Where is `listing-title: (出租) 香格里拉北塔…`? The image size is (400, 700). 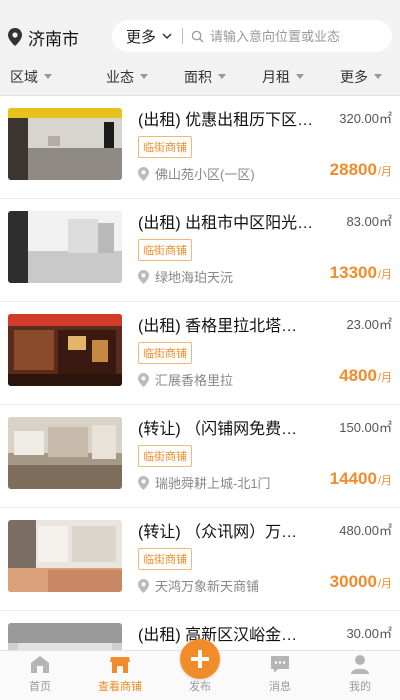 listing-title: (出租) 香格里拉北塔… is located at coordinates (218, 326).